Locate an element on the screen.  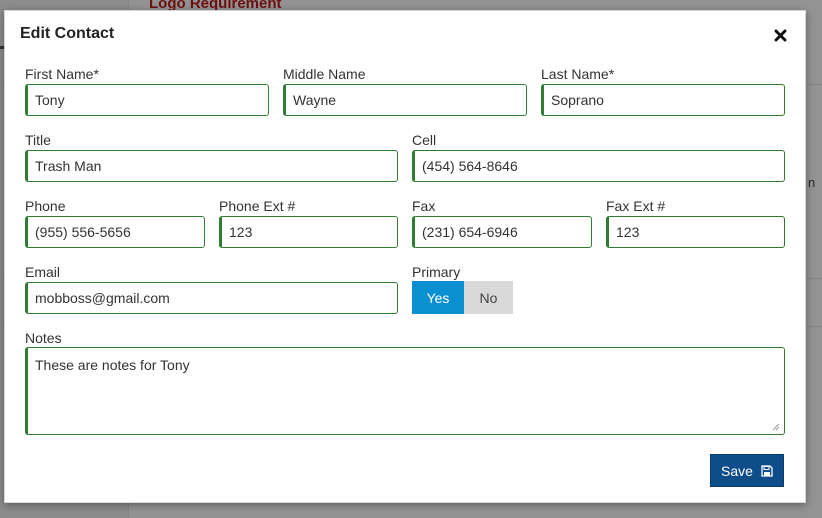
fax-label: Fax is located at coordinates (424, 206).